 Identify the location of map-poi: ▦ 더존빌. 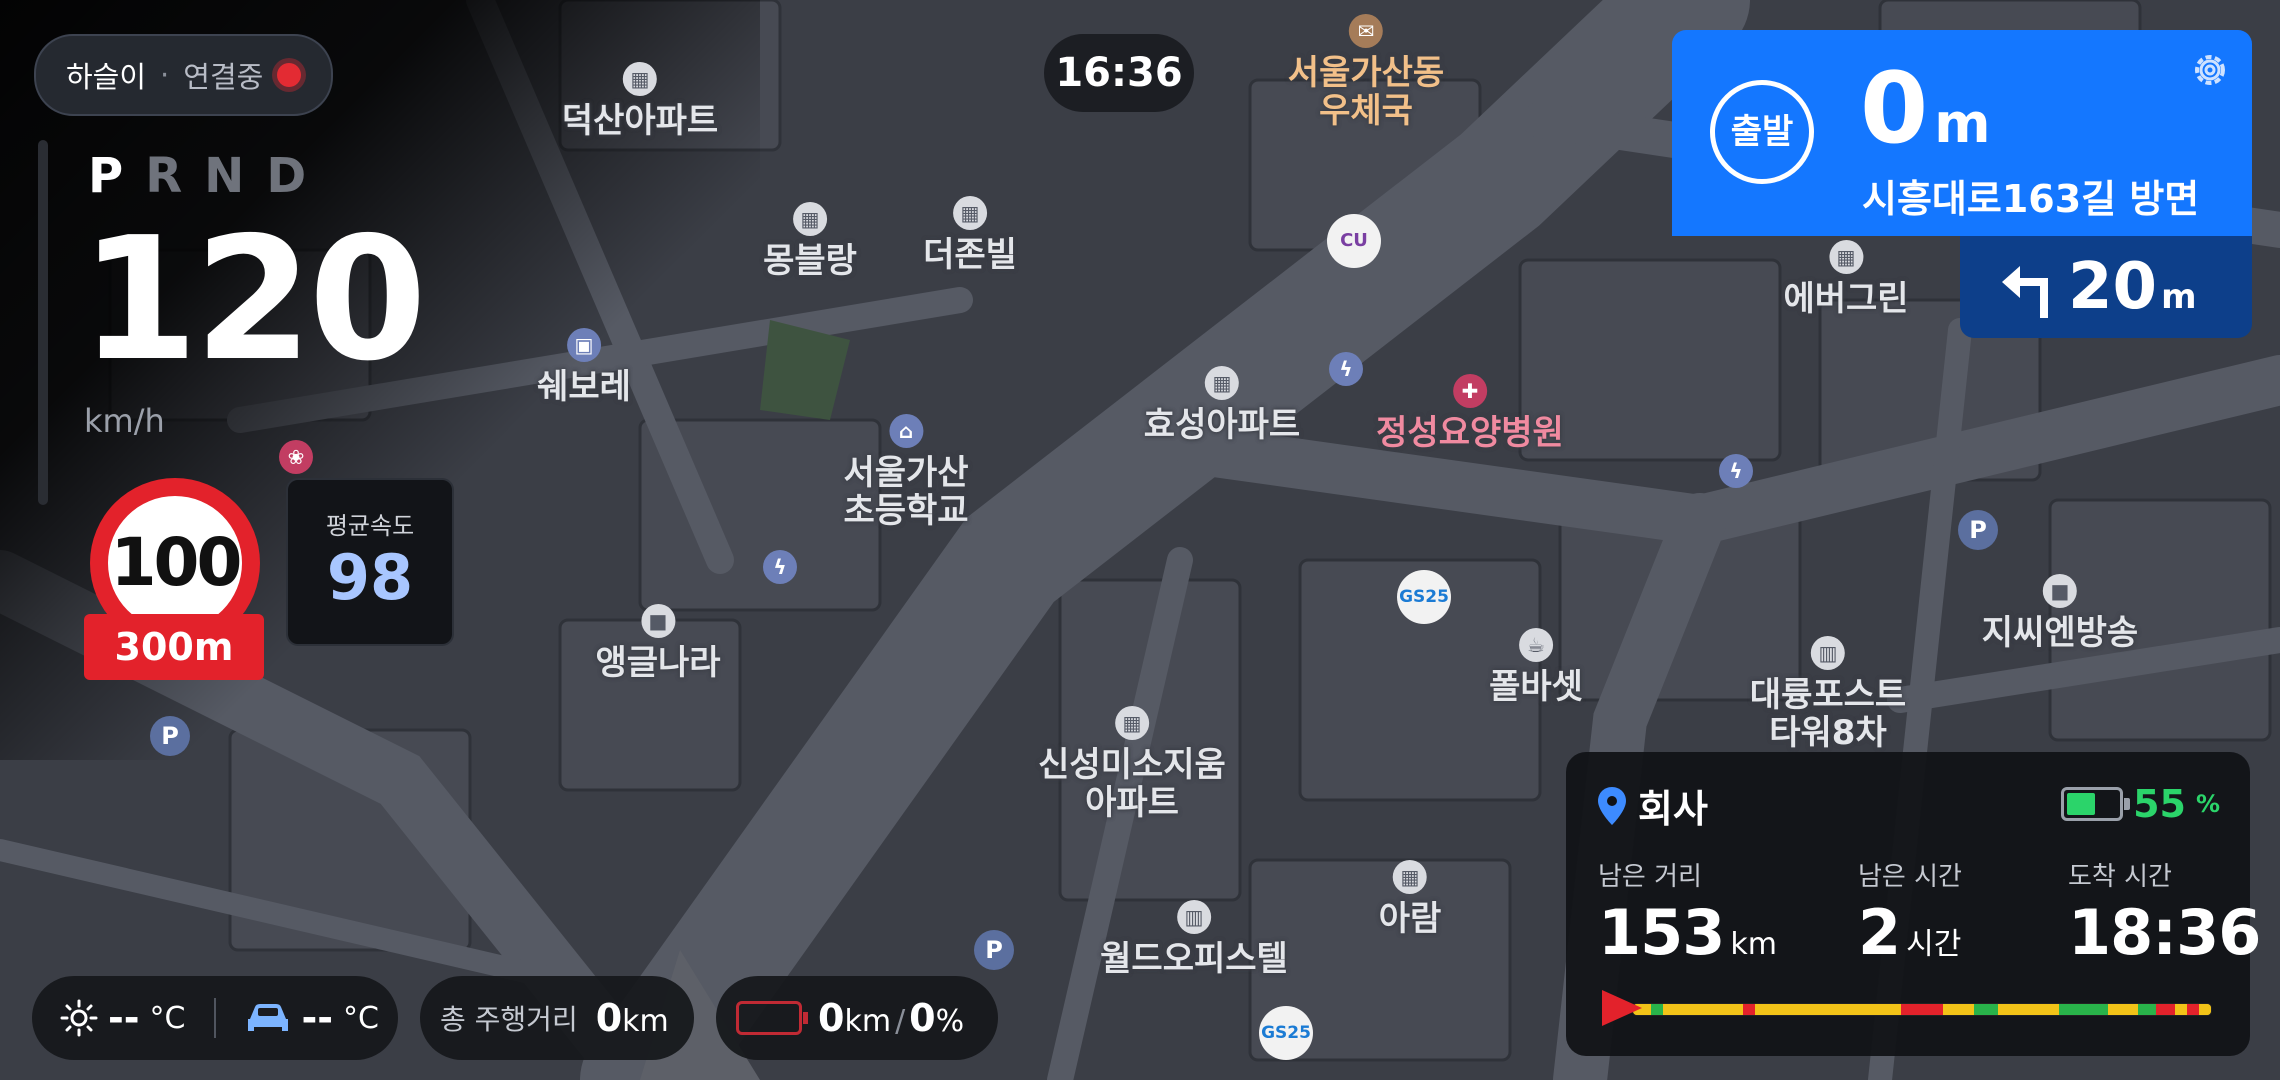
(970, 235).